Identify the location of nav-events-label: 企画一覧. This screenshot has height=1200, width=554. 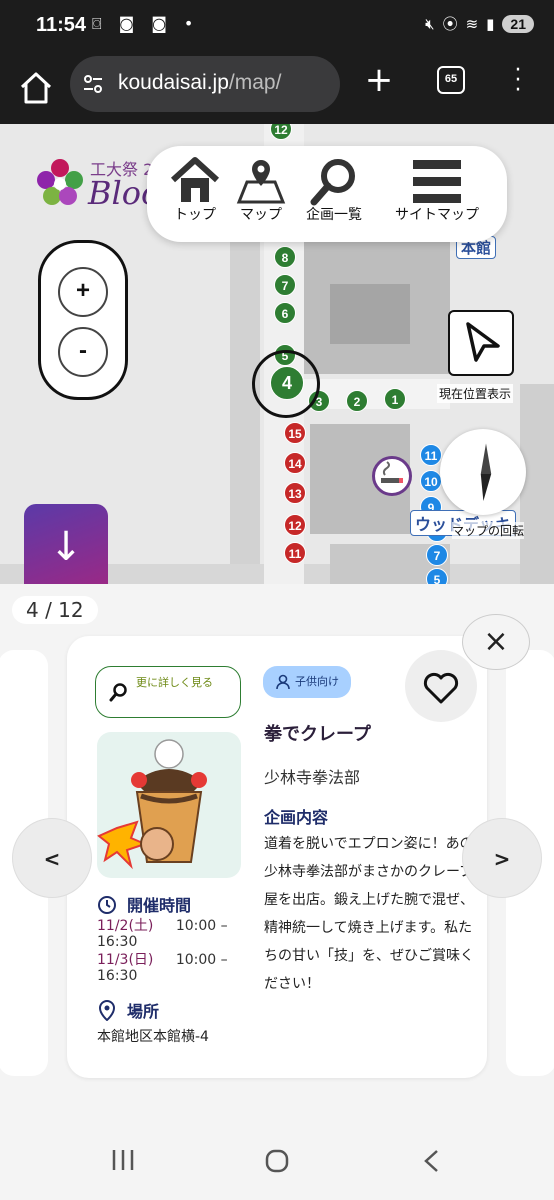
(334, 215).